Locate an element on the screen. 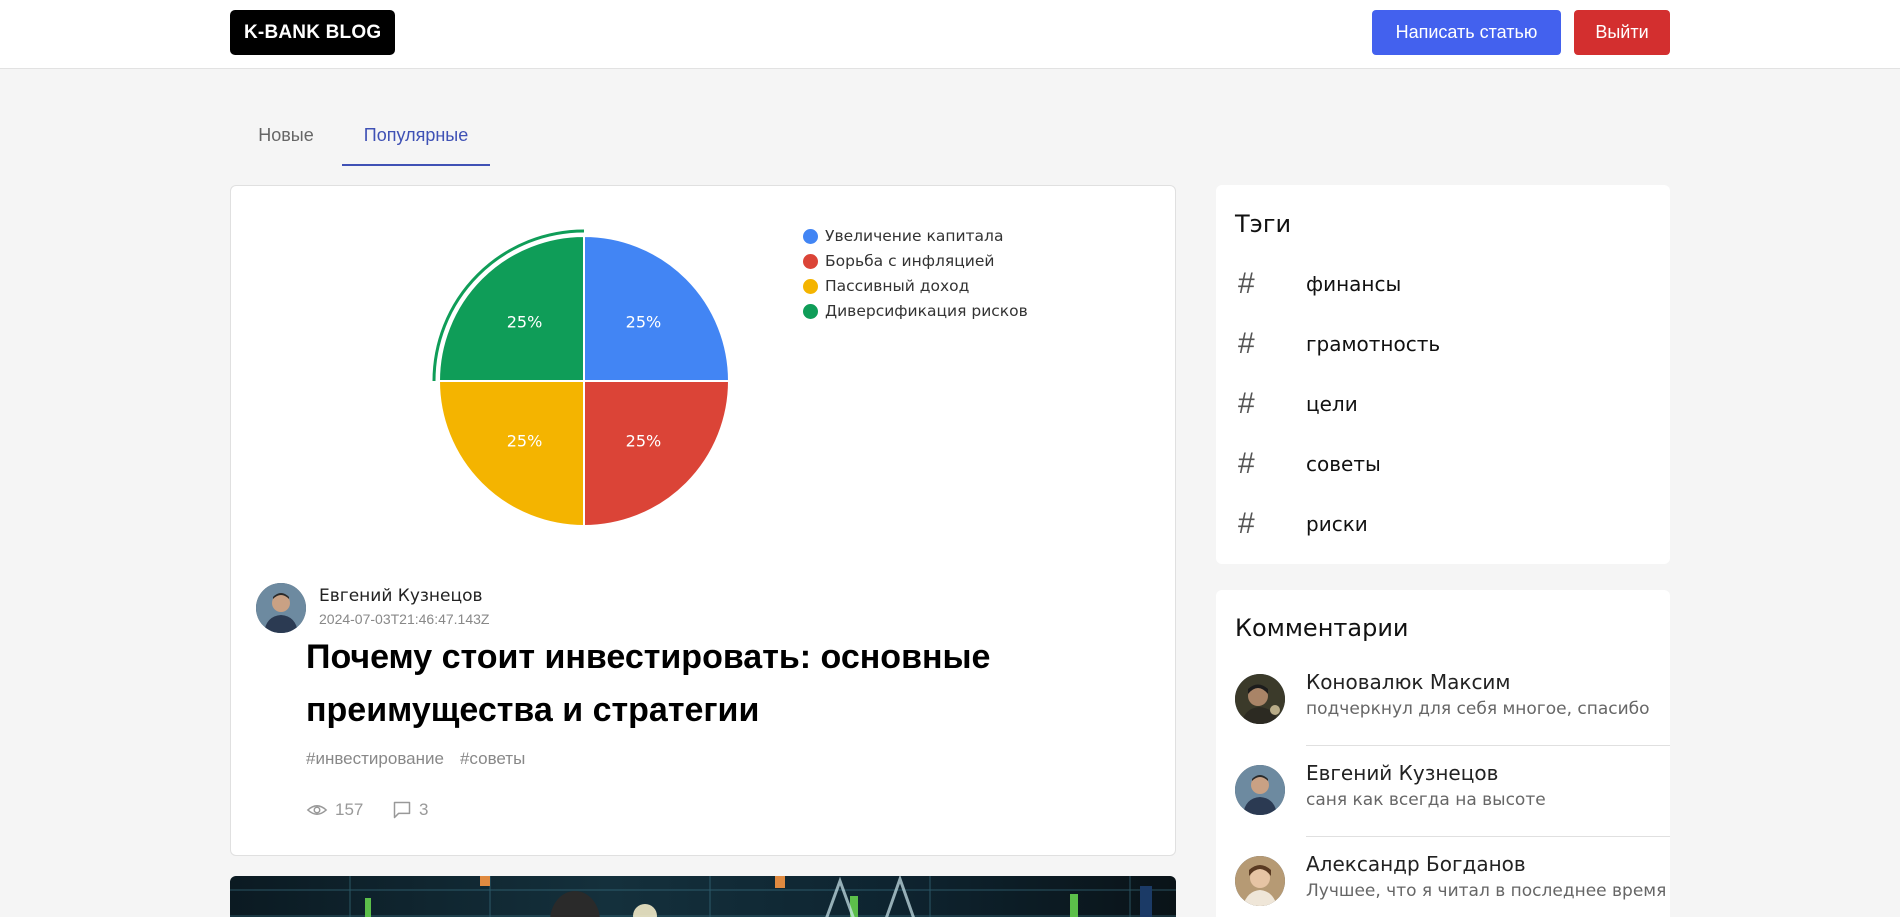 Image resolution: width=1900 pixels, height=917 pixels. tag-item: # цели is located at coordinates (1443, 404).